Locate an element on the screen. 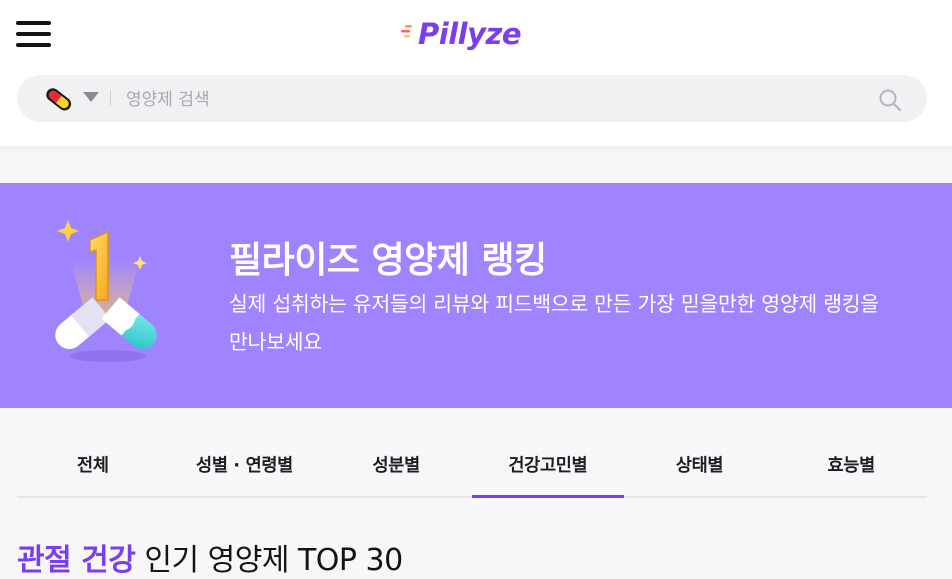 The height and width of the screenshot is (579, 952). pillyze-logo: Pillyze is located at coordinates (461, 34).